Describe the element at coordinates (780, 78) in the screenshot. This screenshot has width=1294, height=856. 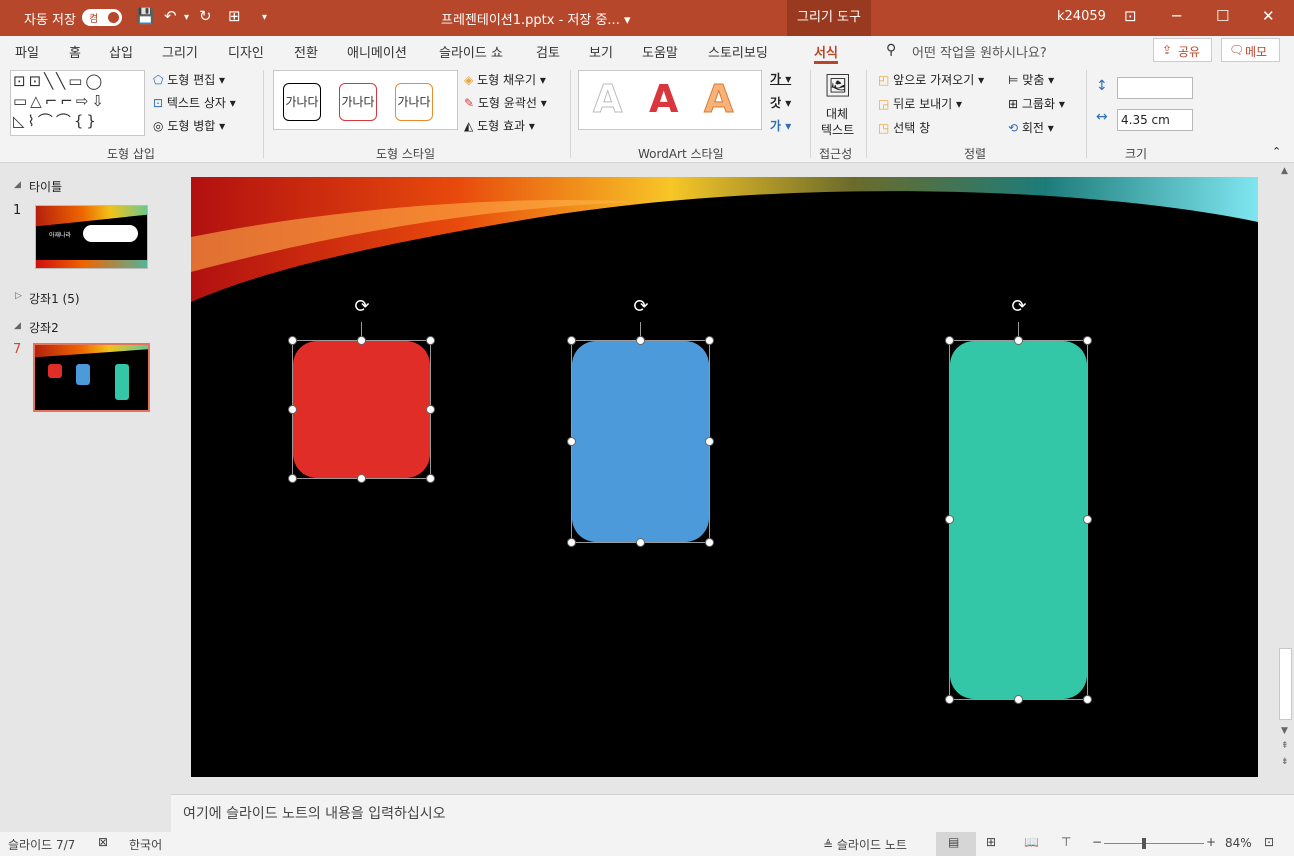
I see `text-fill-icon: 가 ▾` at that location.